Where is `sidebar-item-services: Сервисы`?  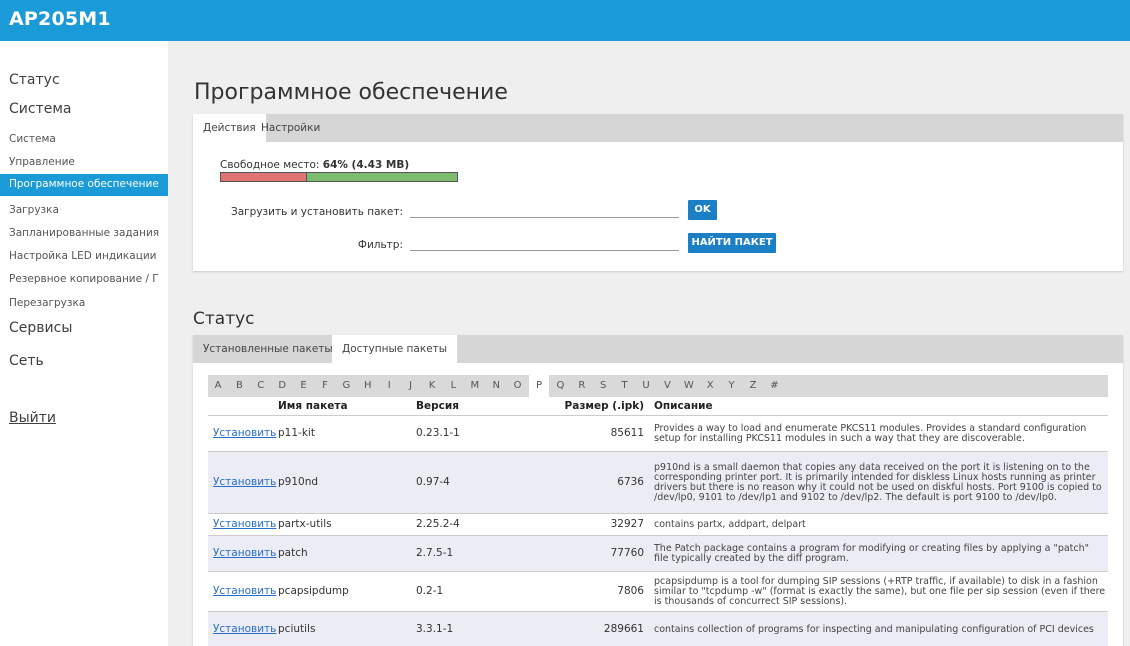
sidebar-item-services: Сервисы is located at coordinates (40, 328).